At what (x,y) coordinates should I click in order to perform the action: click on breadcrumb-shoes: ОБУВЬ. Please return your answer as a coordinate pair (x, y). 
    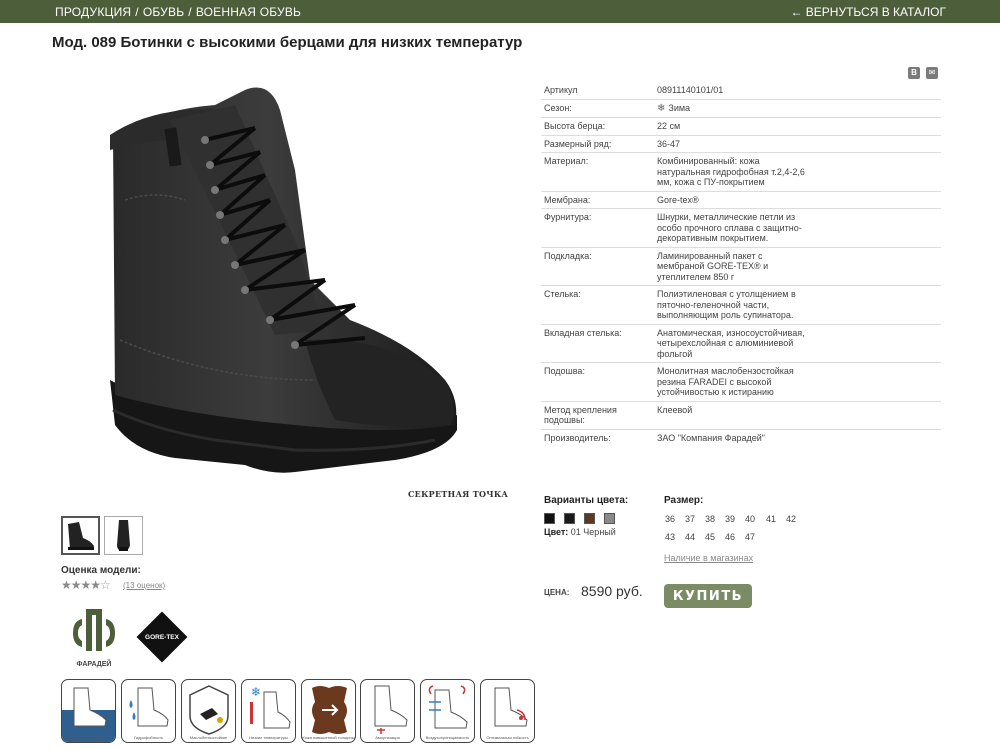
    Looking at the image, I should click on (163, 12).